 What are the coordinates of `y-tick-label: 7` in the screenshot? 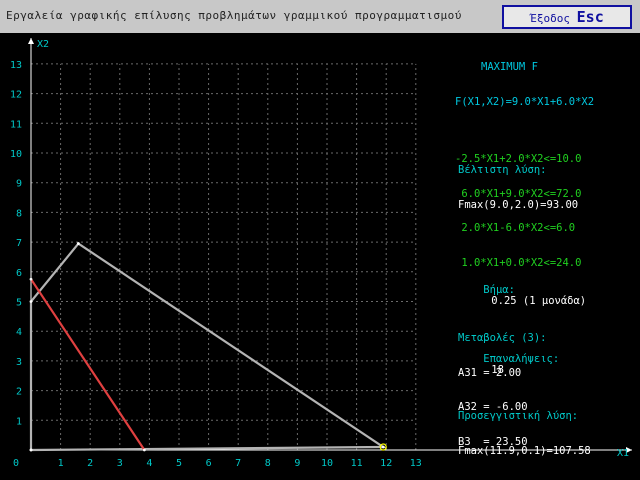 It's located at (19, 243).